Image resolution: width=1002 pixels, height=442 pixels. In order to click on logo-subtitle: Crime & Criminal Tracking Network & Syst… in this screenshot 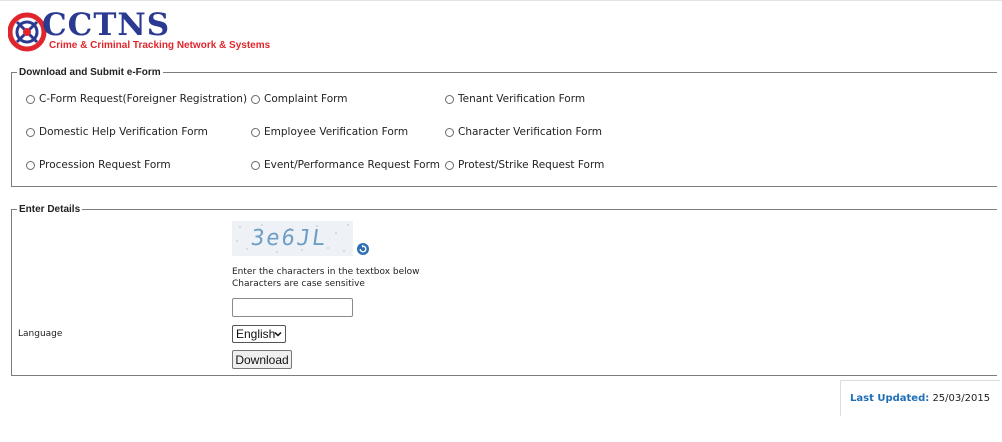, I will do `click(160, 45)`.